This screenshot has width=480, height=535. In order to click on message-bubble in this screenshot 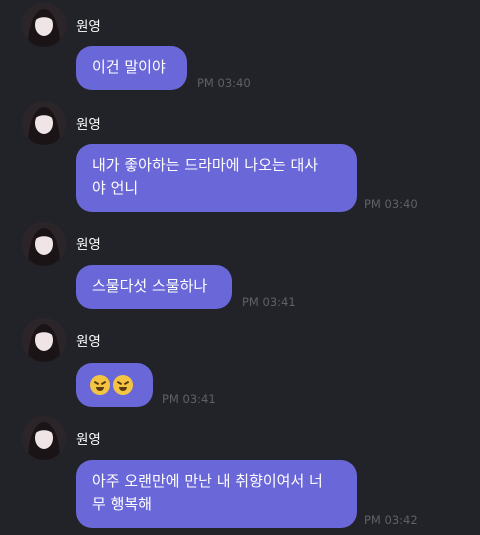, I will do `click(114, 385)`.